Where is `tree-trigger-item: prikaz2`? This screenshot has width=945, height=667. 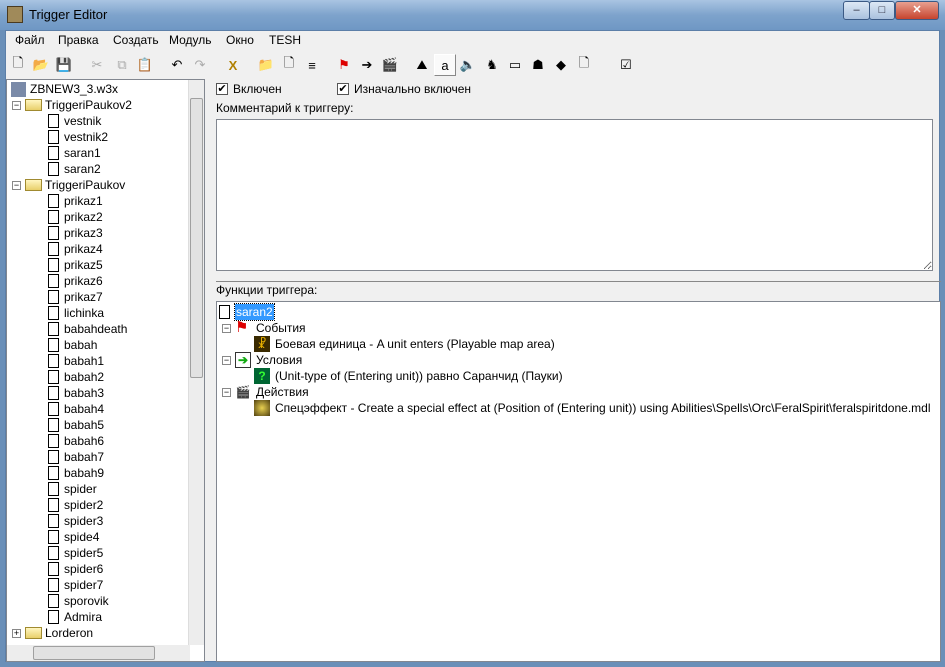
tree-trigger-item: prikaz2 is located at coordinates (75, 217).